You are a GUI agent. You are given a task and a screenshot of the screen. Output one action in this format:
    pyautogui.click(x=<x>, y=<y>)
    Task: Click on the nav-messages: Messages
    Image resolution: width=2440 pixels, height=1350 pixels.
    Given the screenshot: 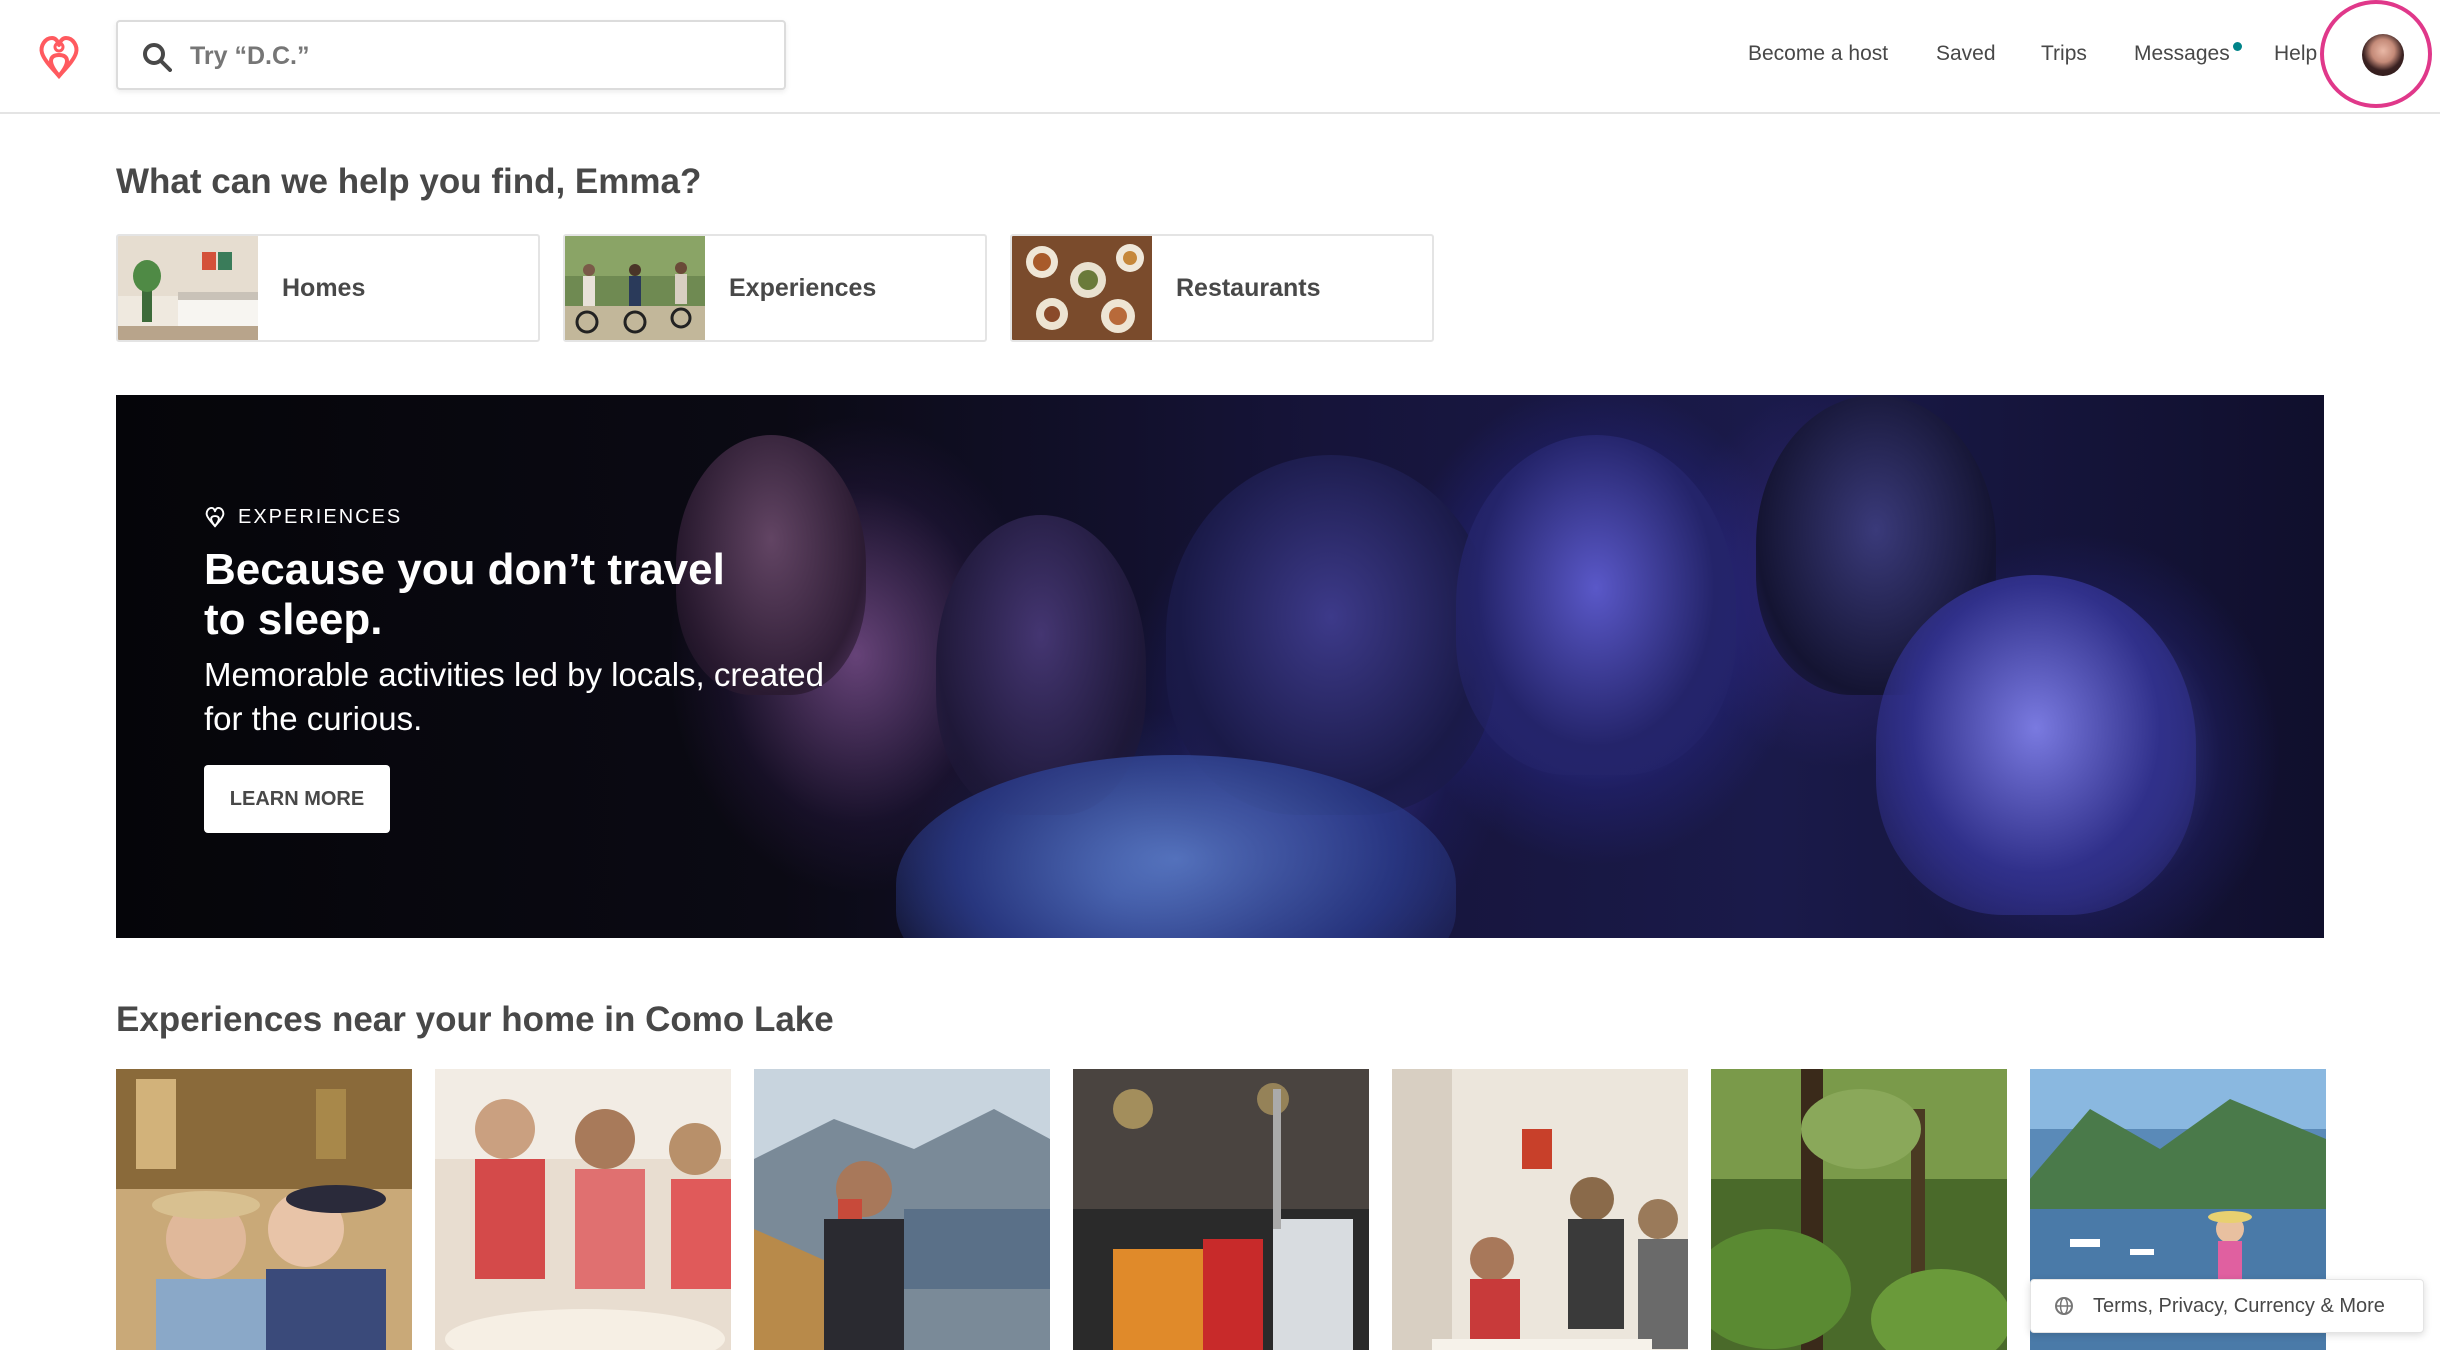 What is the action you would take?
    pyautogui.click(x=2182, y=54)
    